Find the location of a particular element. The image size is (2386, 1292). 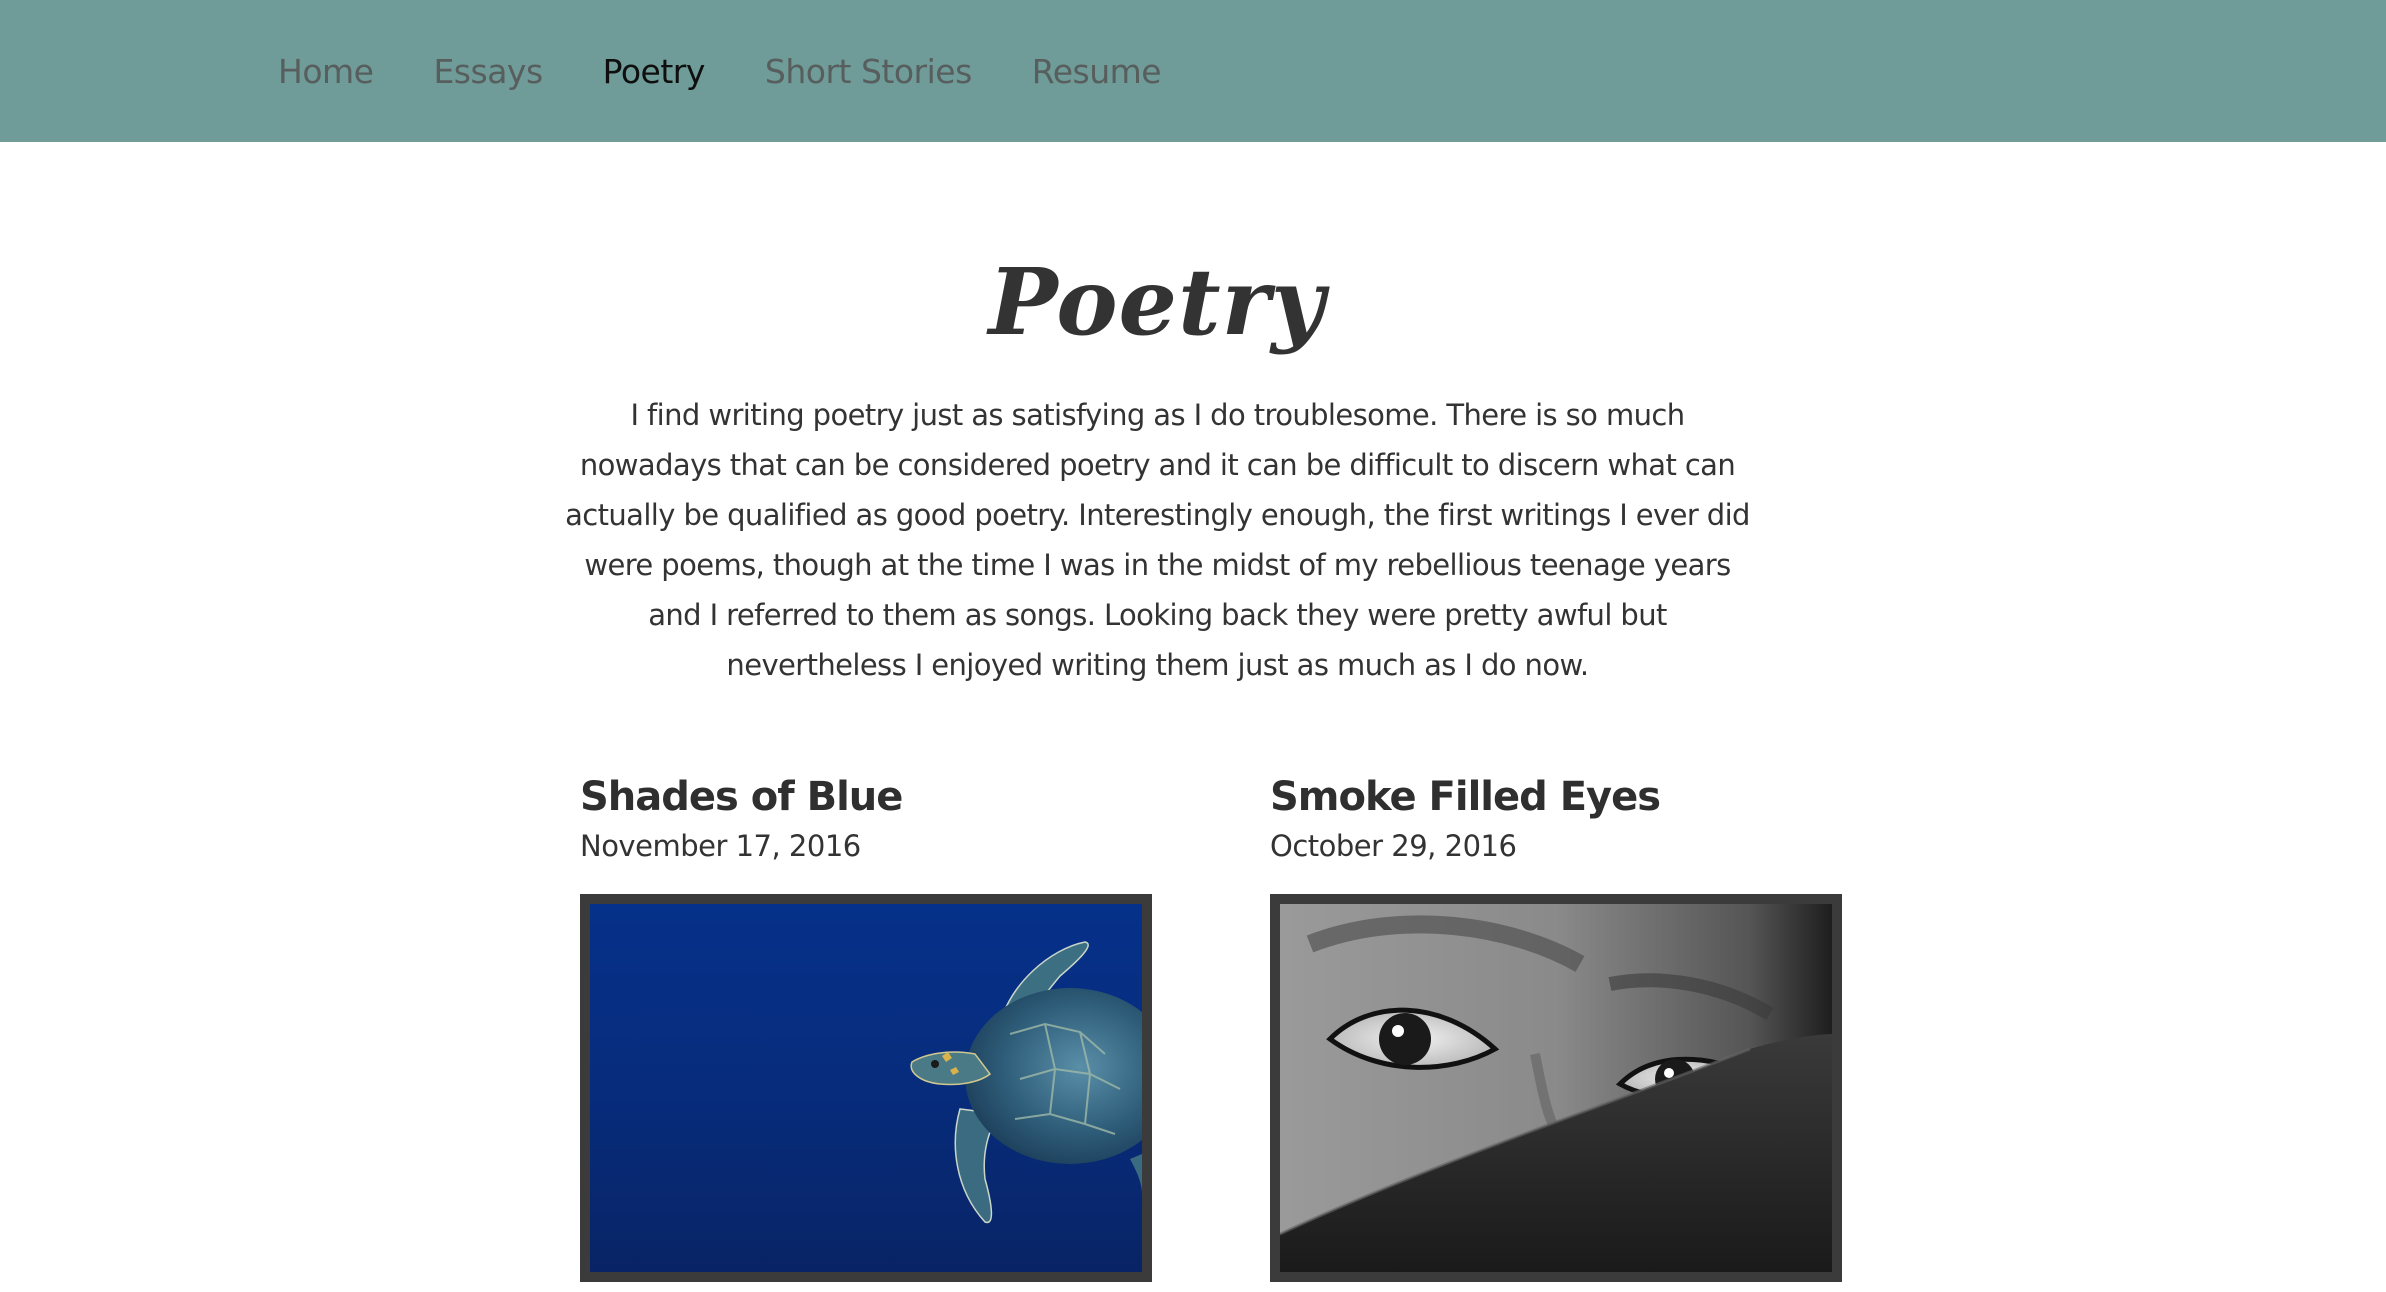

page-title: Poetry is located at coordinates (1157, 302).